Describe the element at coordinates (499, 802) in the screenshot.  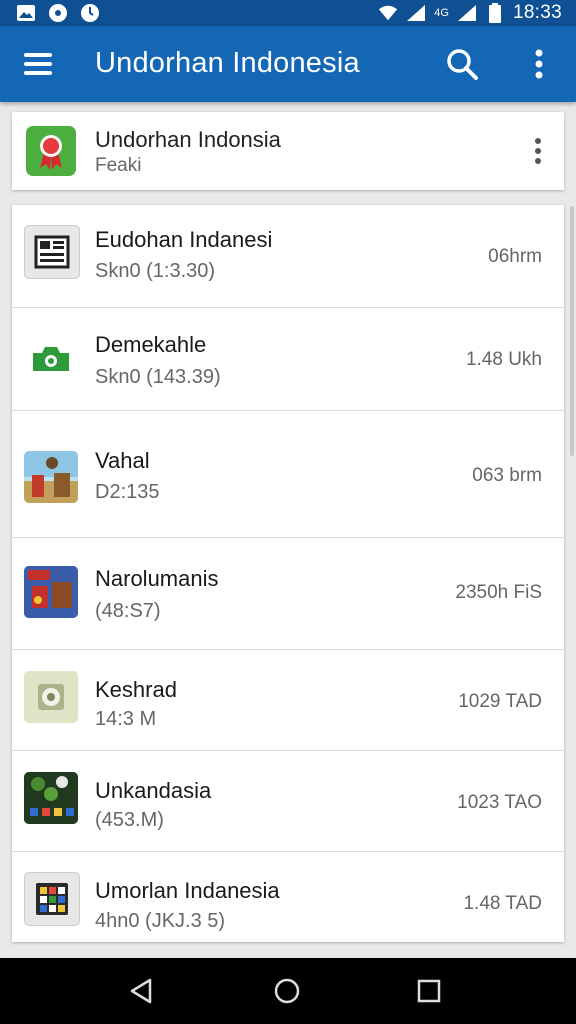
I see `item-size: 1023 TAO` at that location.